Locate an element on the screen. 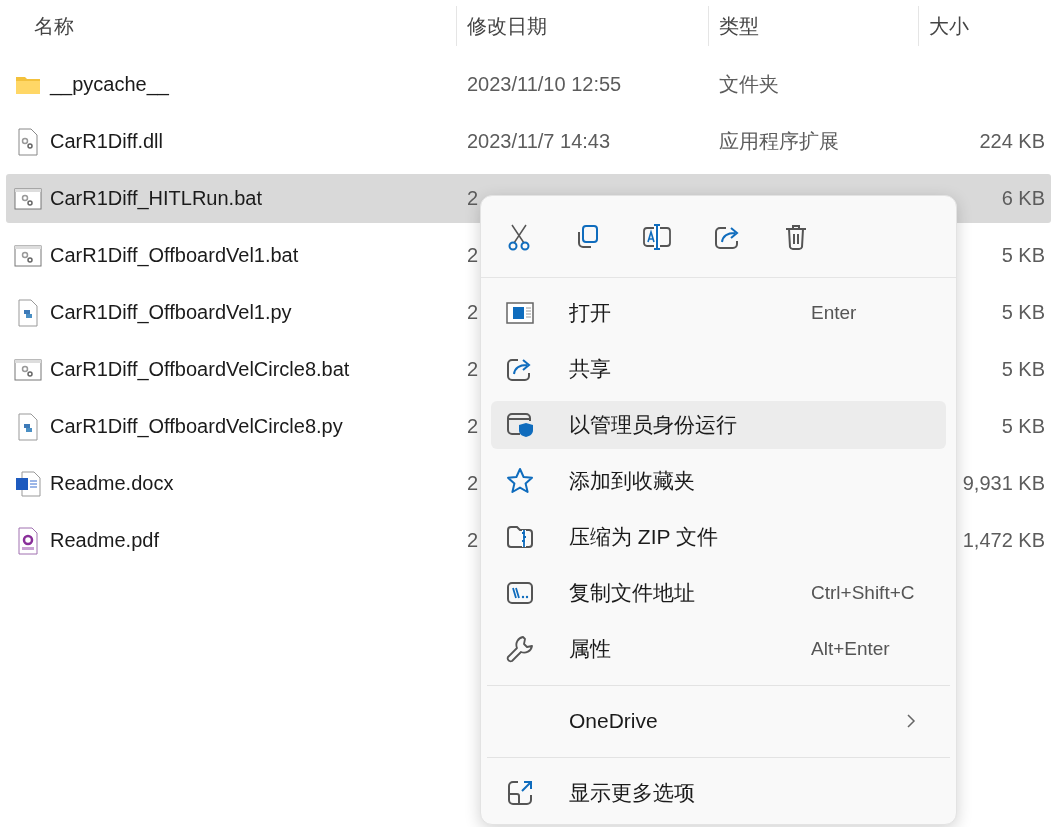 Image resolution: width=1057 pixels, height=827 pixels. menu-item-label: 压缩为 ZIP 文件 is located at coordinates (644, 537).